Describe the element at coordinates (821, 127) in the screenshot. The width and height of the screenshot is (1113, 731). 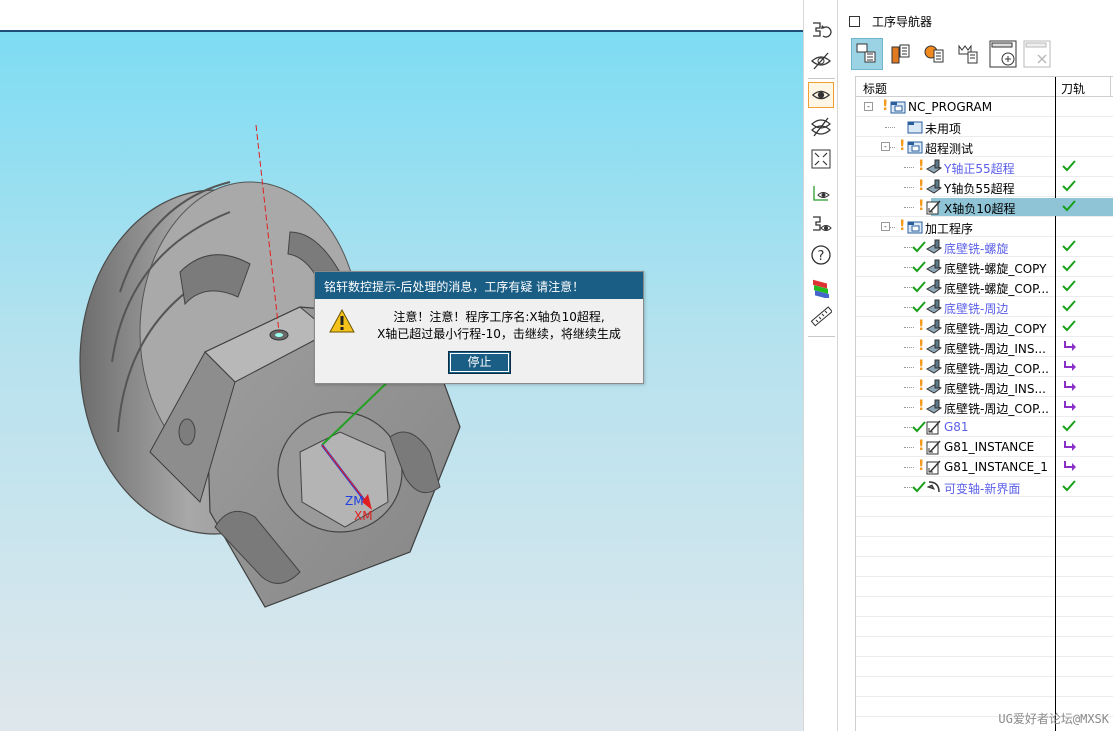
I see `hide-all-icon` at that location.